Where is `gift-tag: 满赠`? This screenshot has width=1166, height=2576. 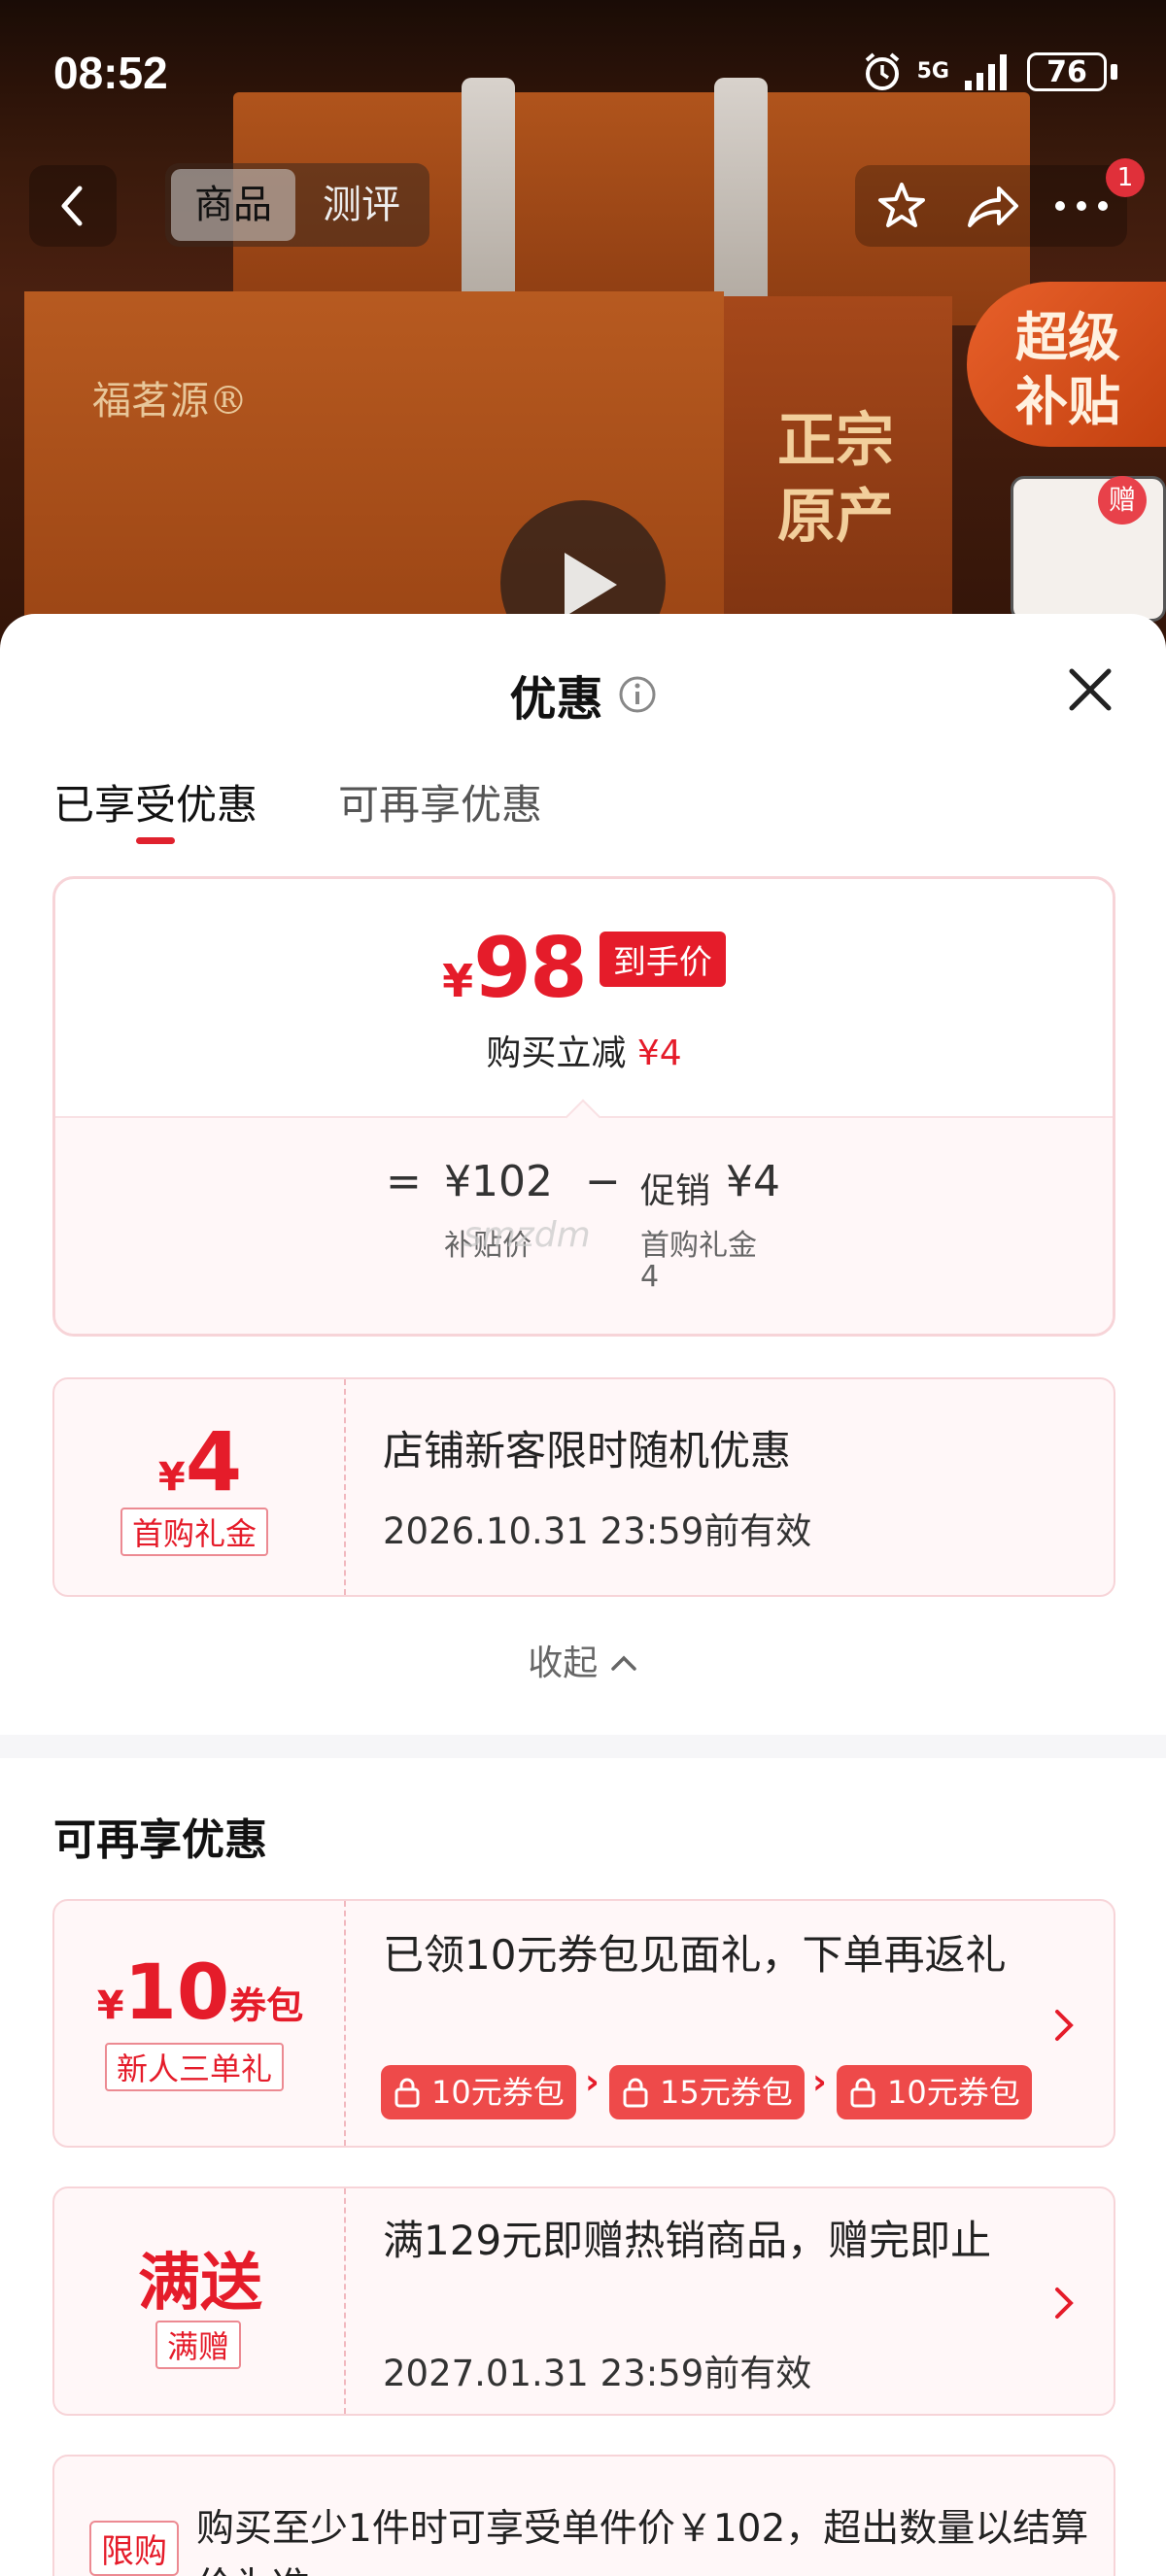 gift-tag: 满赠 is located at coordinates (198, 2345).